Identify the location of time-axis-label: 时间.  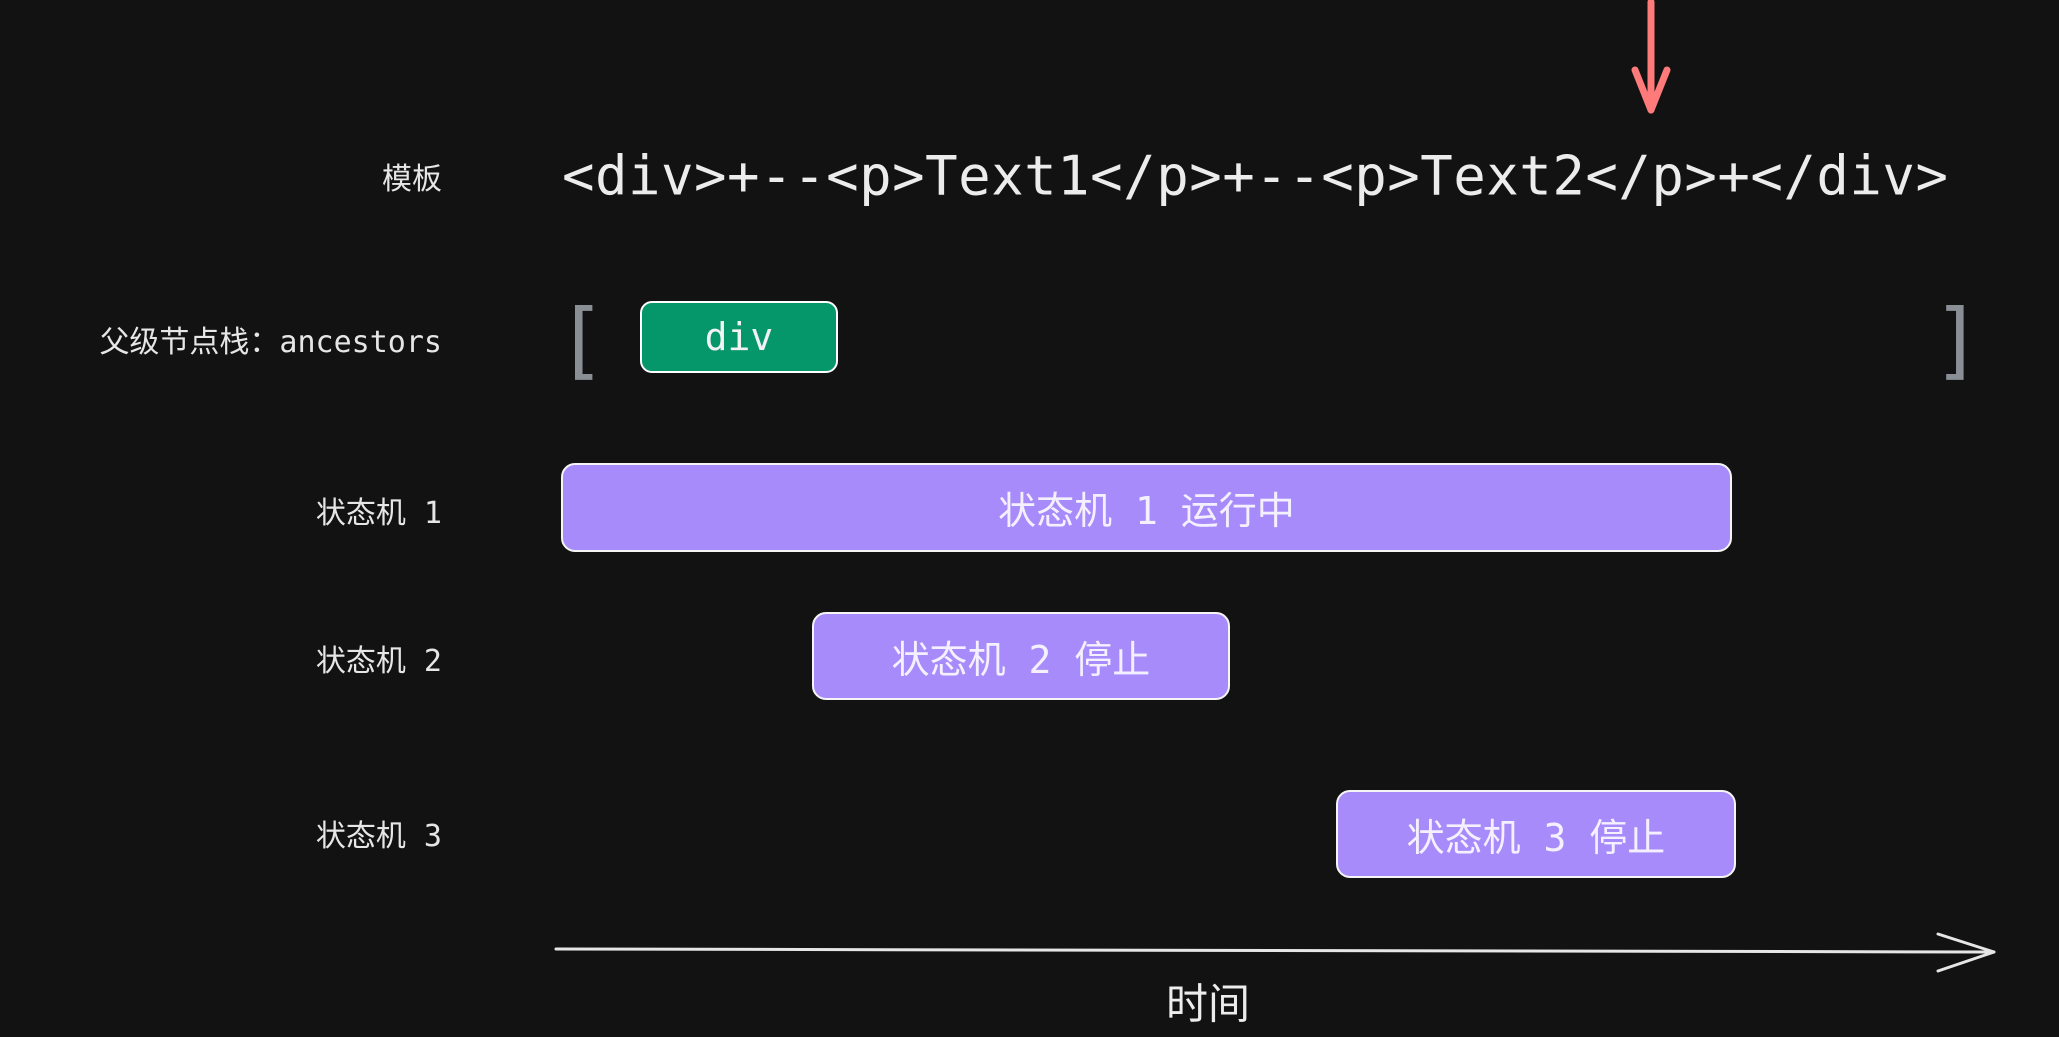
(1208, 1004).